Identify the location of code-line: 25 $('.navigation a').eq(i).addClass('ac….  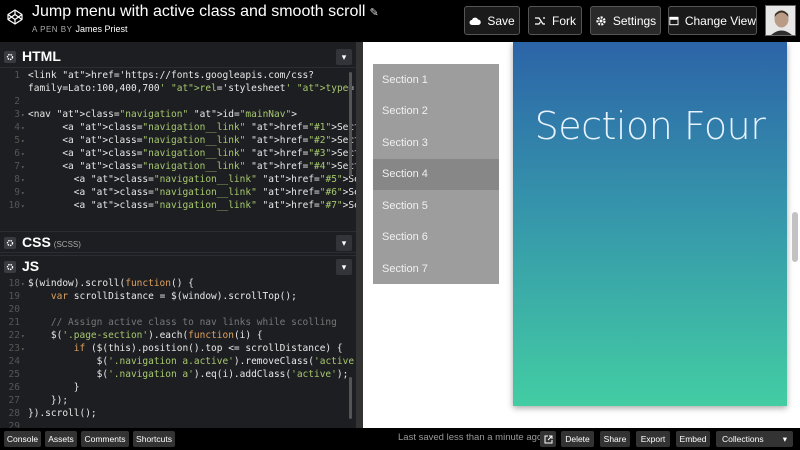
(178, 375).